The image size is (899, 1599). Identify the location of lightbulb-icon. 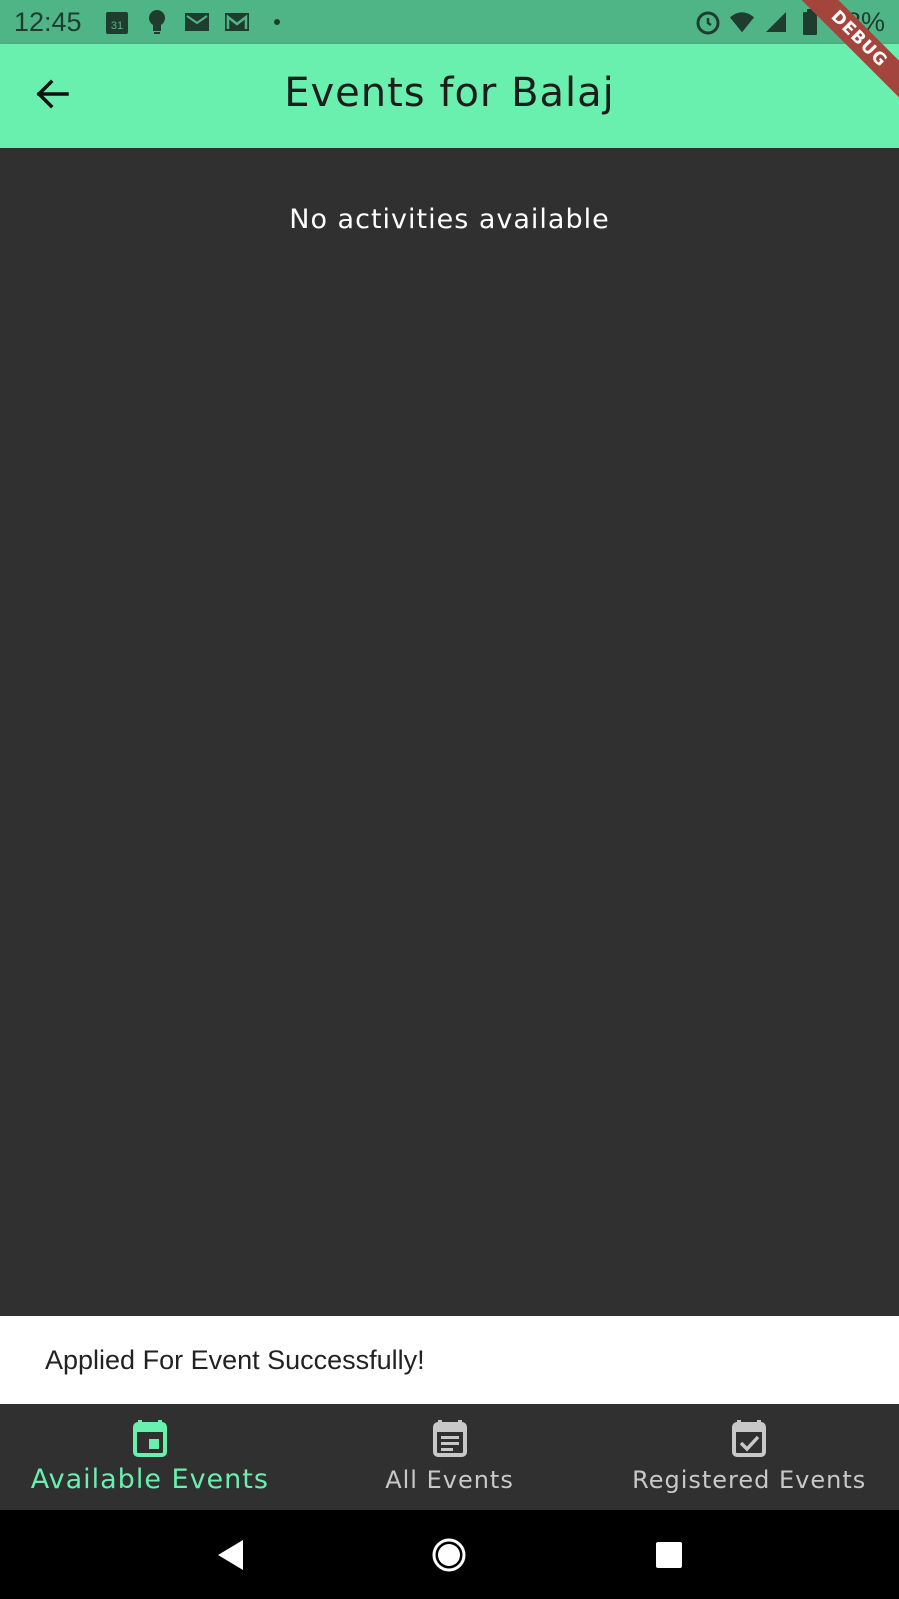
(157, 22).